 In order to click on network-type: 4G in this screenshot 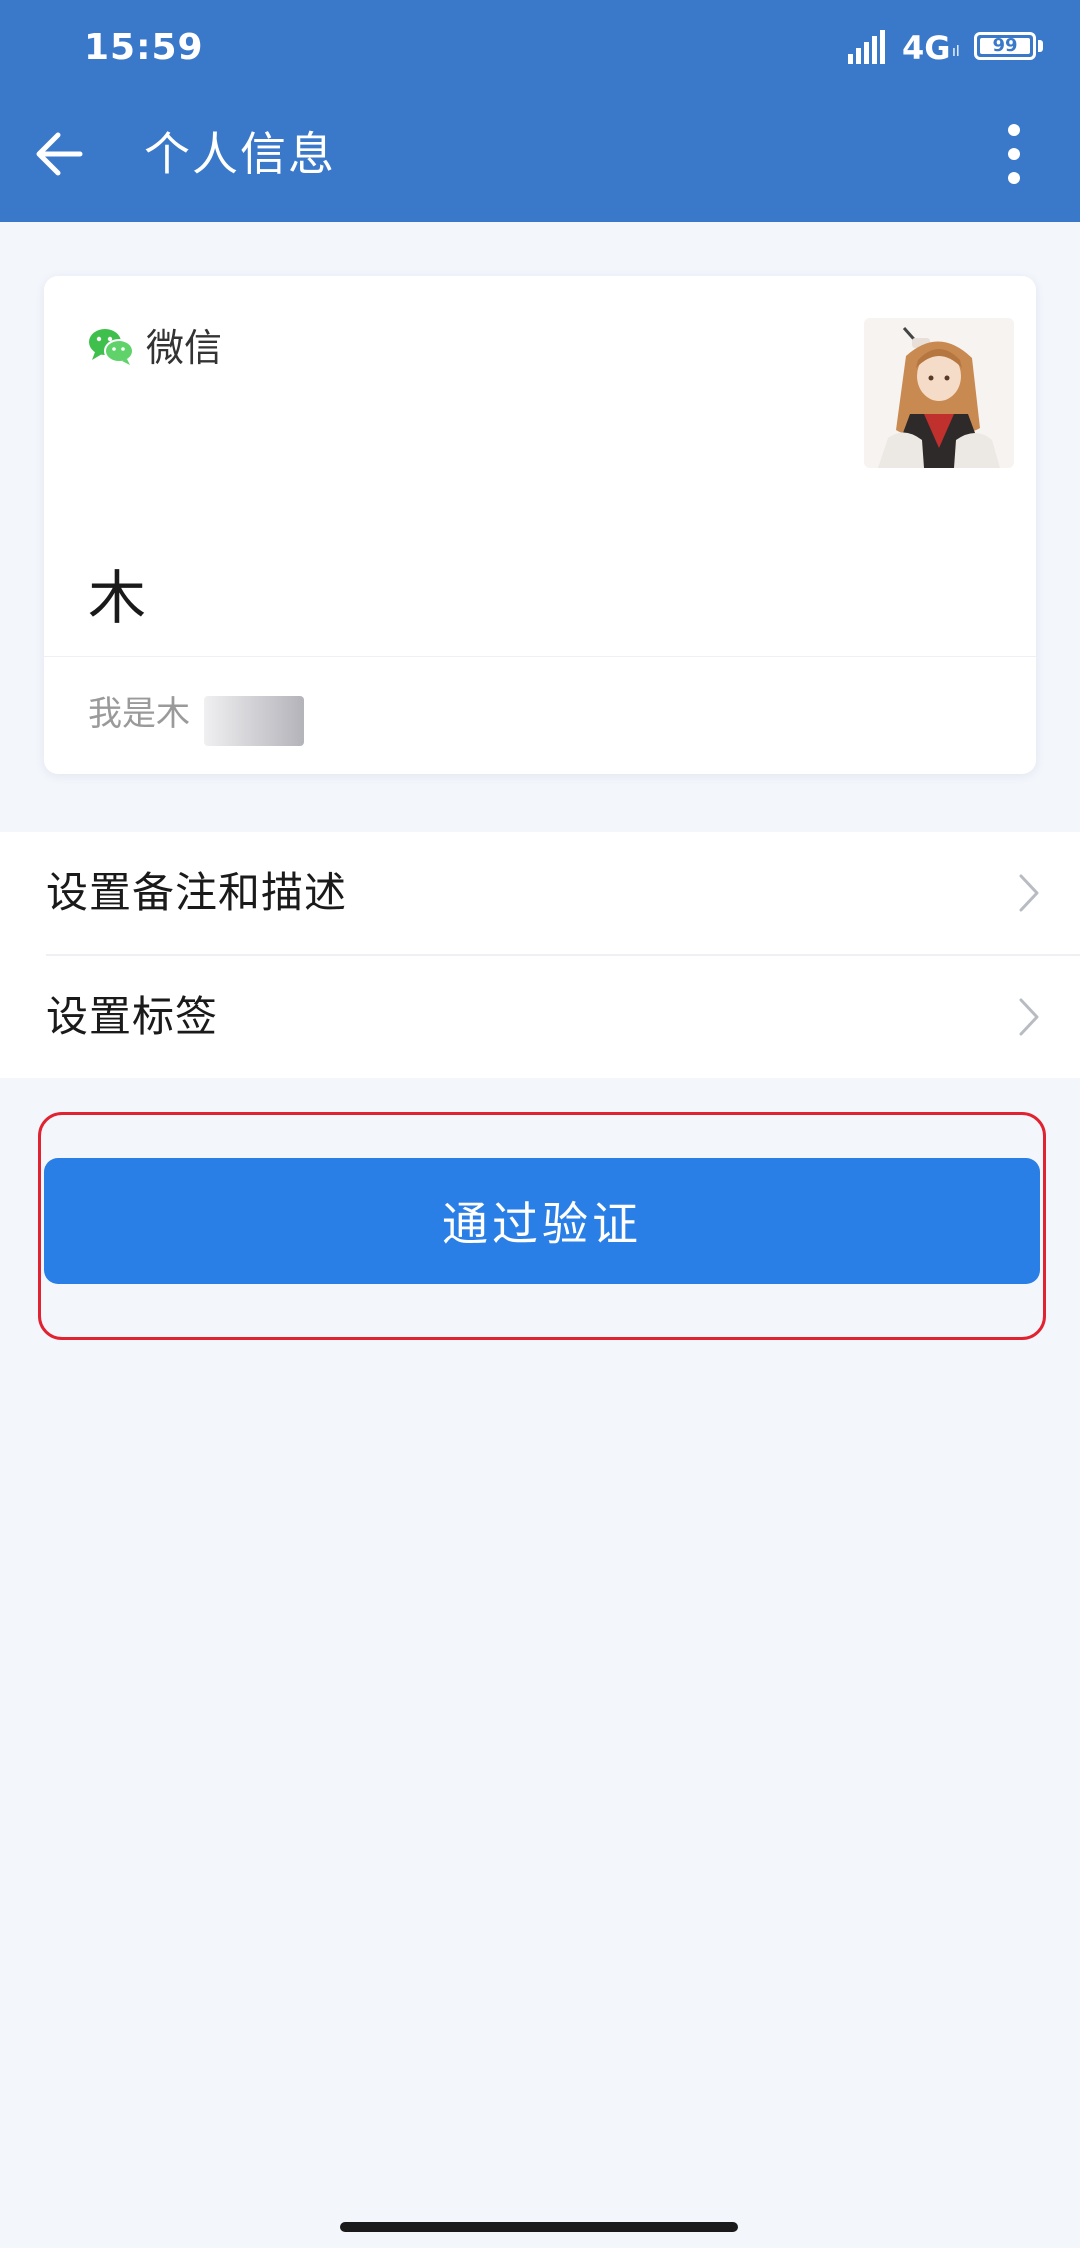, I will do `click(926, 48)`.